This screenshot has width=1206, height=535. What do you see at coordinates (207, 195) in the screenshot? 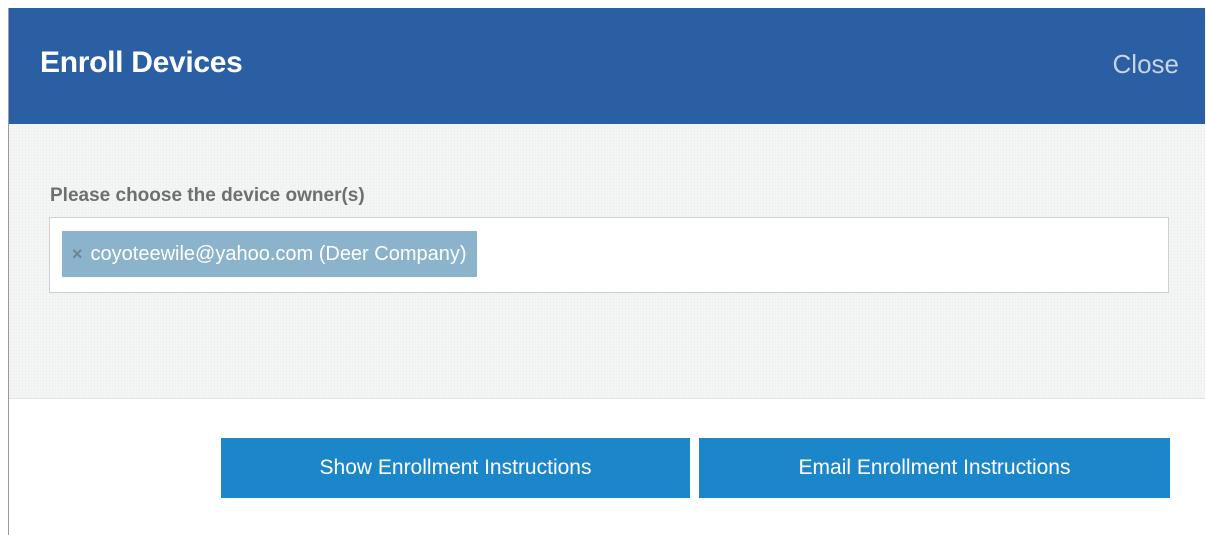
I see `device-owner-label: Please choose the device owner(s)` at bounding box center [207, 195].